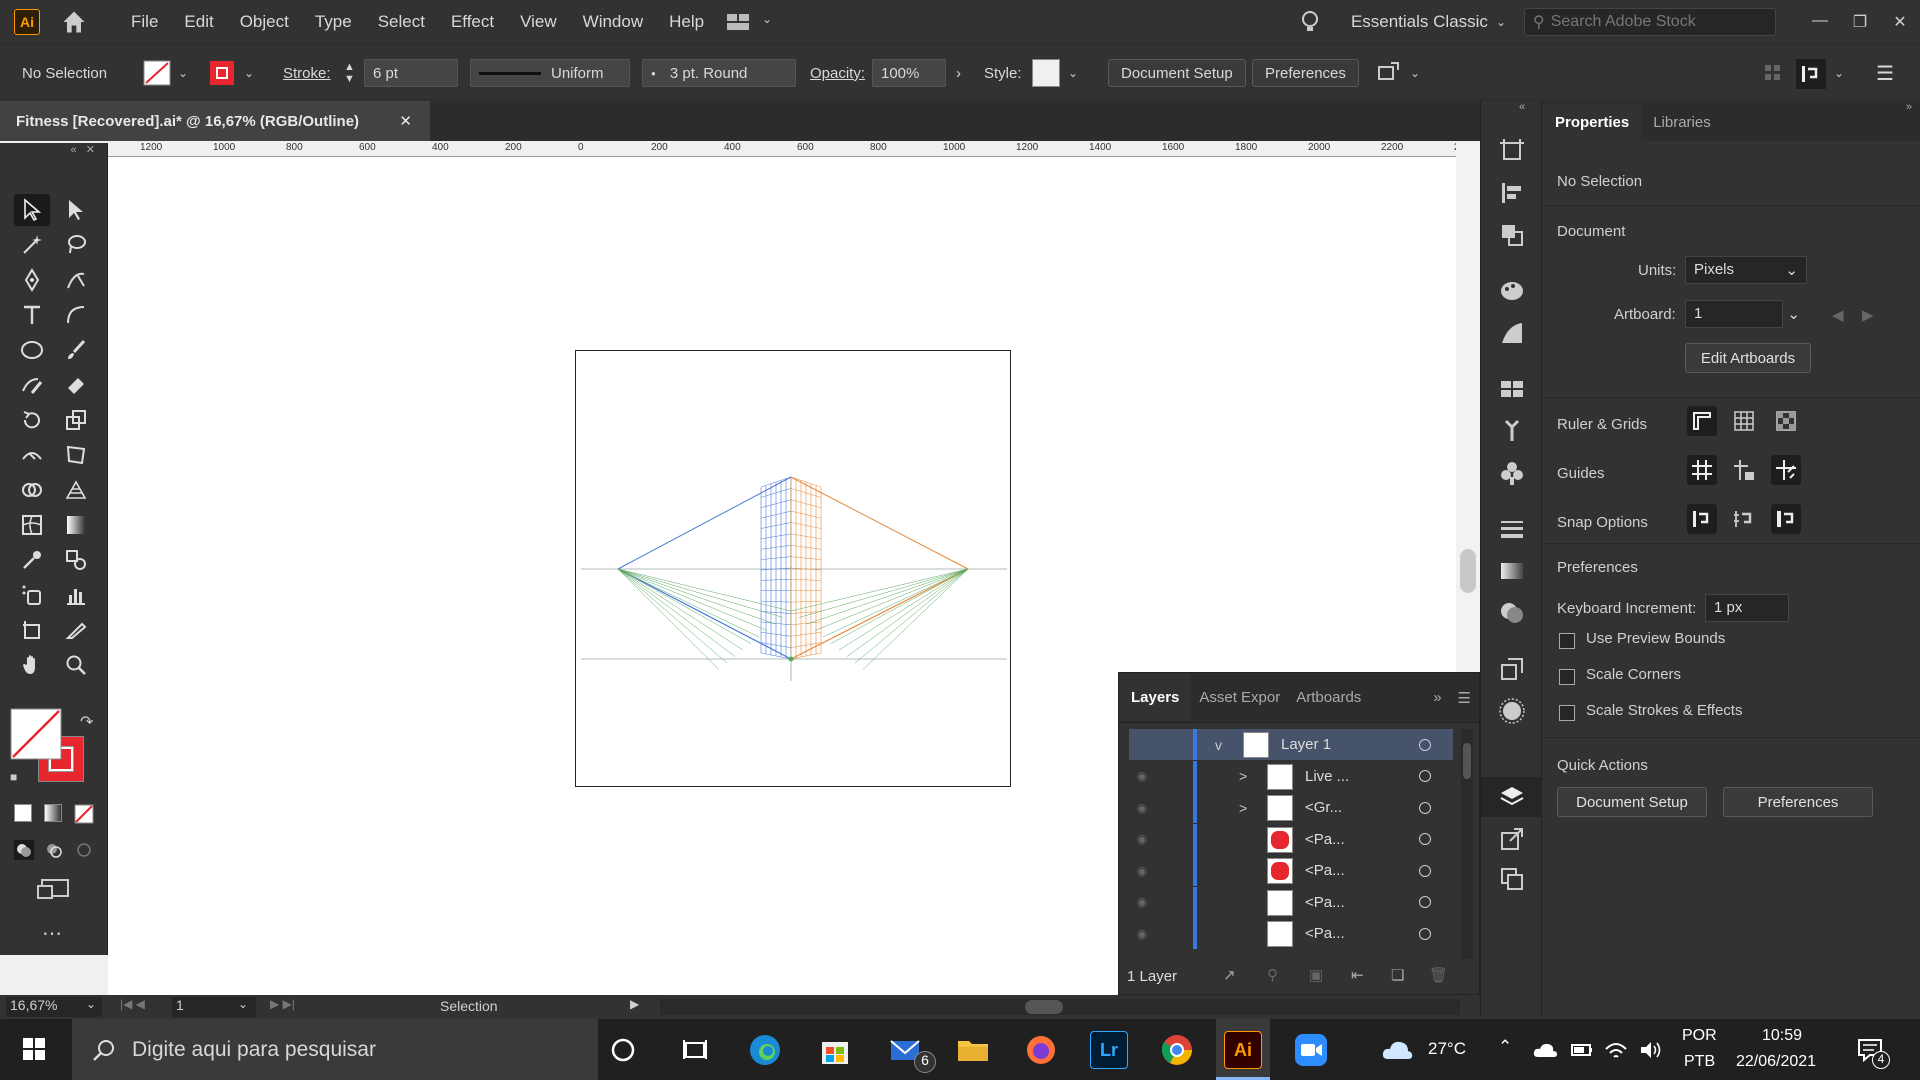 The width and height of the screenshot is (1920, 1080). Describe the element at coordinates (1437, 697) in the screenshot. I see `collapse-panel-icon: »` at that location.